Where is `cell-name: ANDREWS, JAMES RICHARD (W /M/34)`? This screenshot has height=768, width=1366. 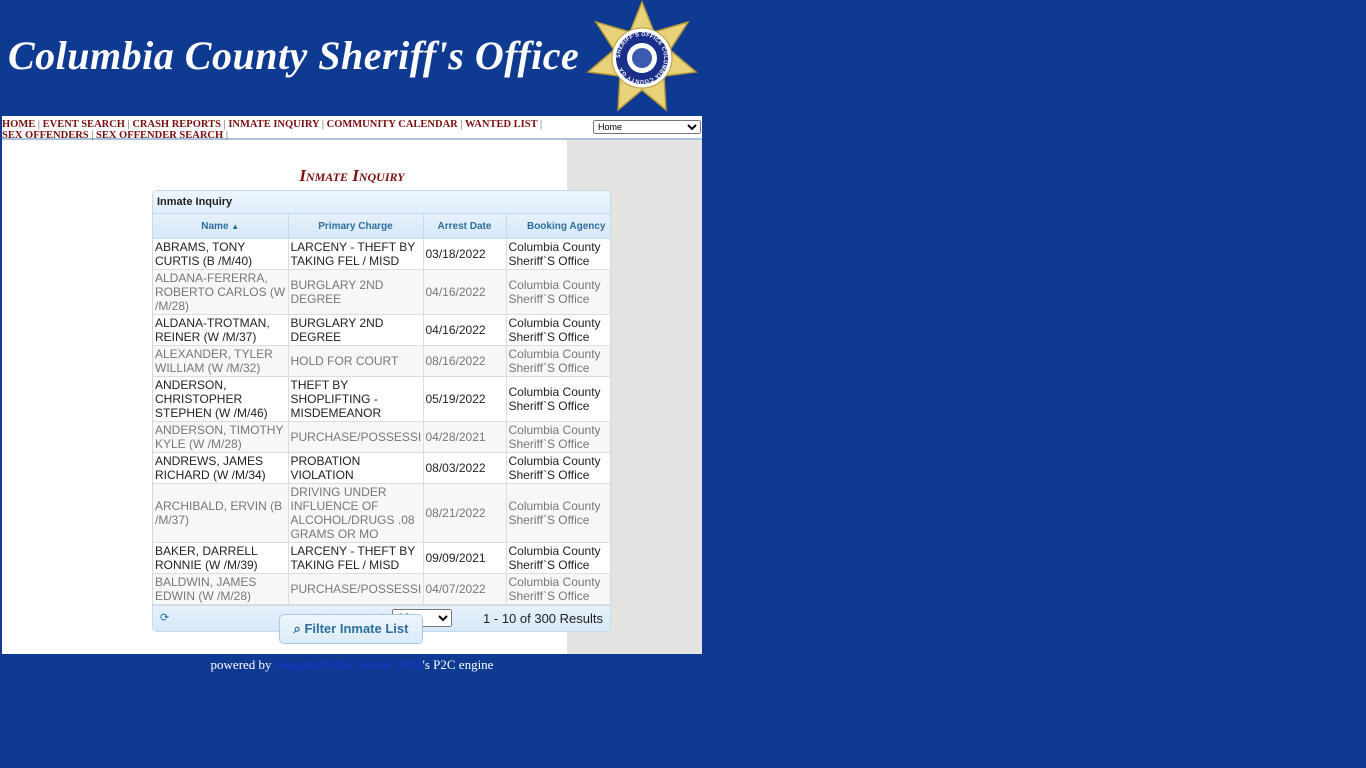 cell-name: ANDREWS, JAMES RICHARD (W /M/34) is located at coordinates (221, 468).